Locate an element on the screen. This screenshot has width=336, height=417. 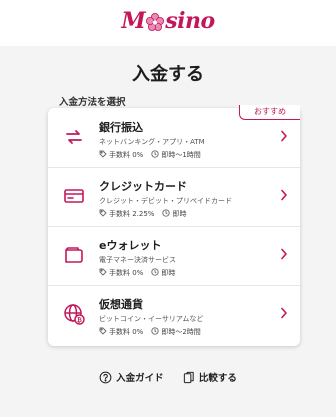
method-desc: ネットバンキング・アプリ・ATM is located at coordinates (152, 142).